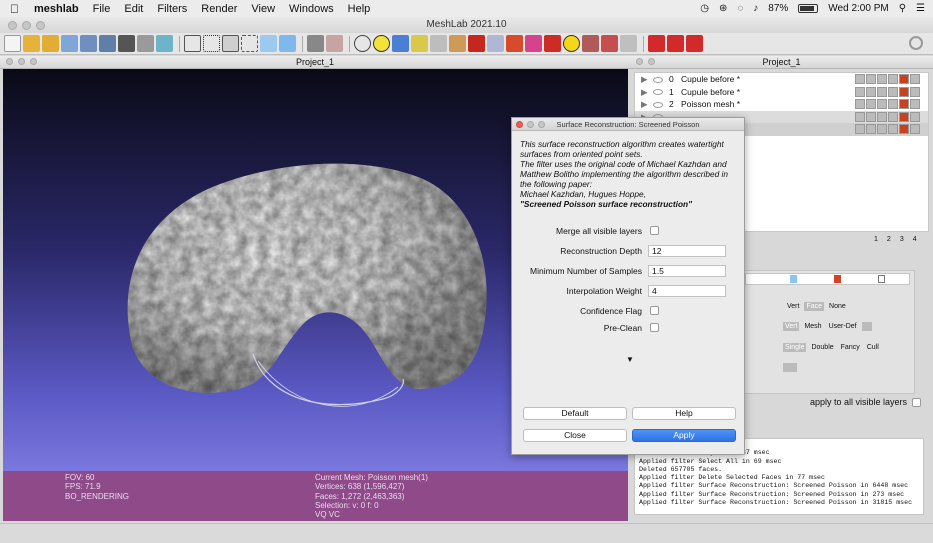 The height and width of the screenshot is (543, 933). Describe the element at coordinates (145, 43) in the screenshot. I see `layers-icon` at that location.